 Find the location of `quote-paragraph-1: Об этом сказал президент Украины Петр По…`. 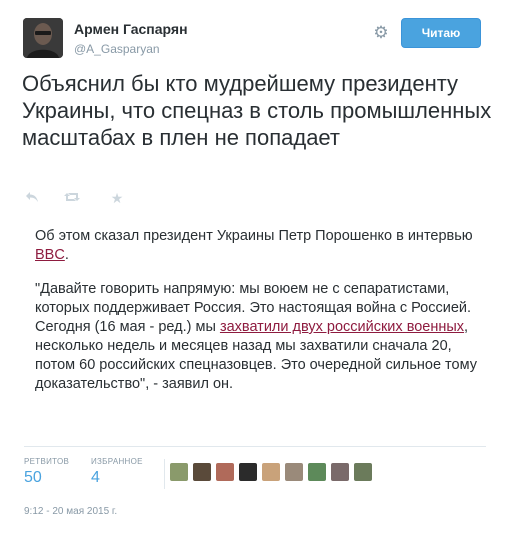

quote-paragraph-1: Об этом сказал президент Украины Петр По… is located at coordinates (257, 246).